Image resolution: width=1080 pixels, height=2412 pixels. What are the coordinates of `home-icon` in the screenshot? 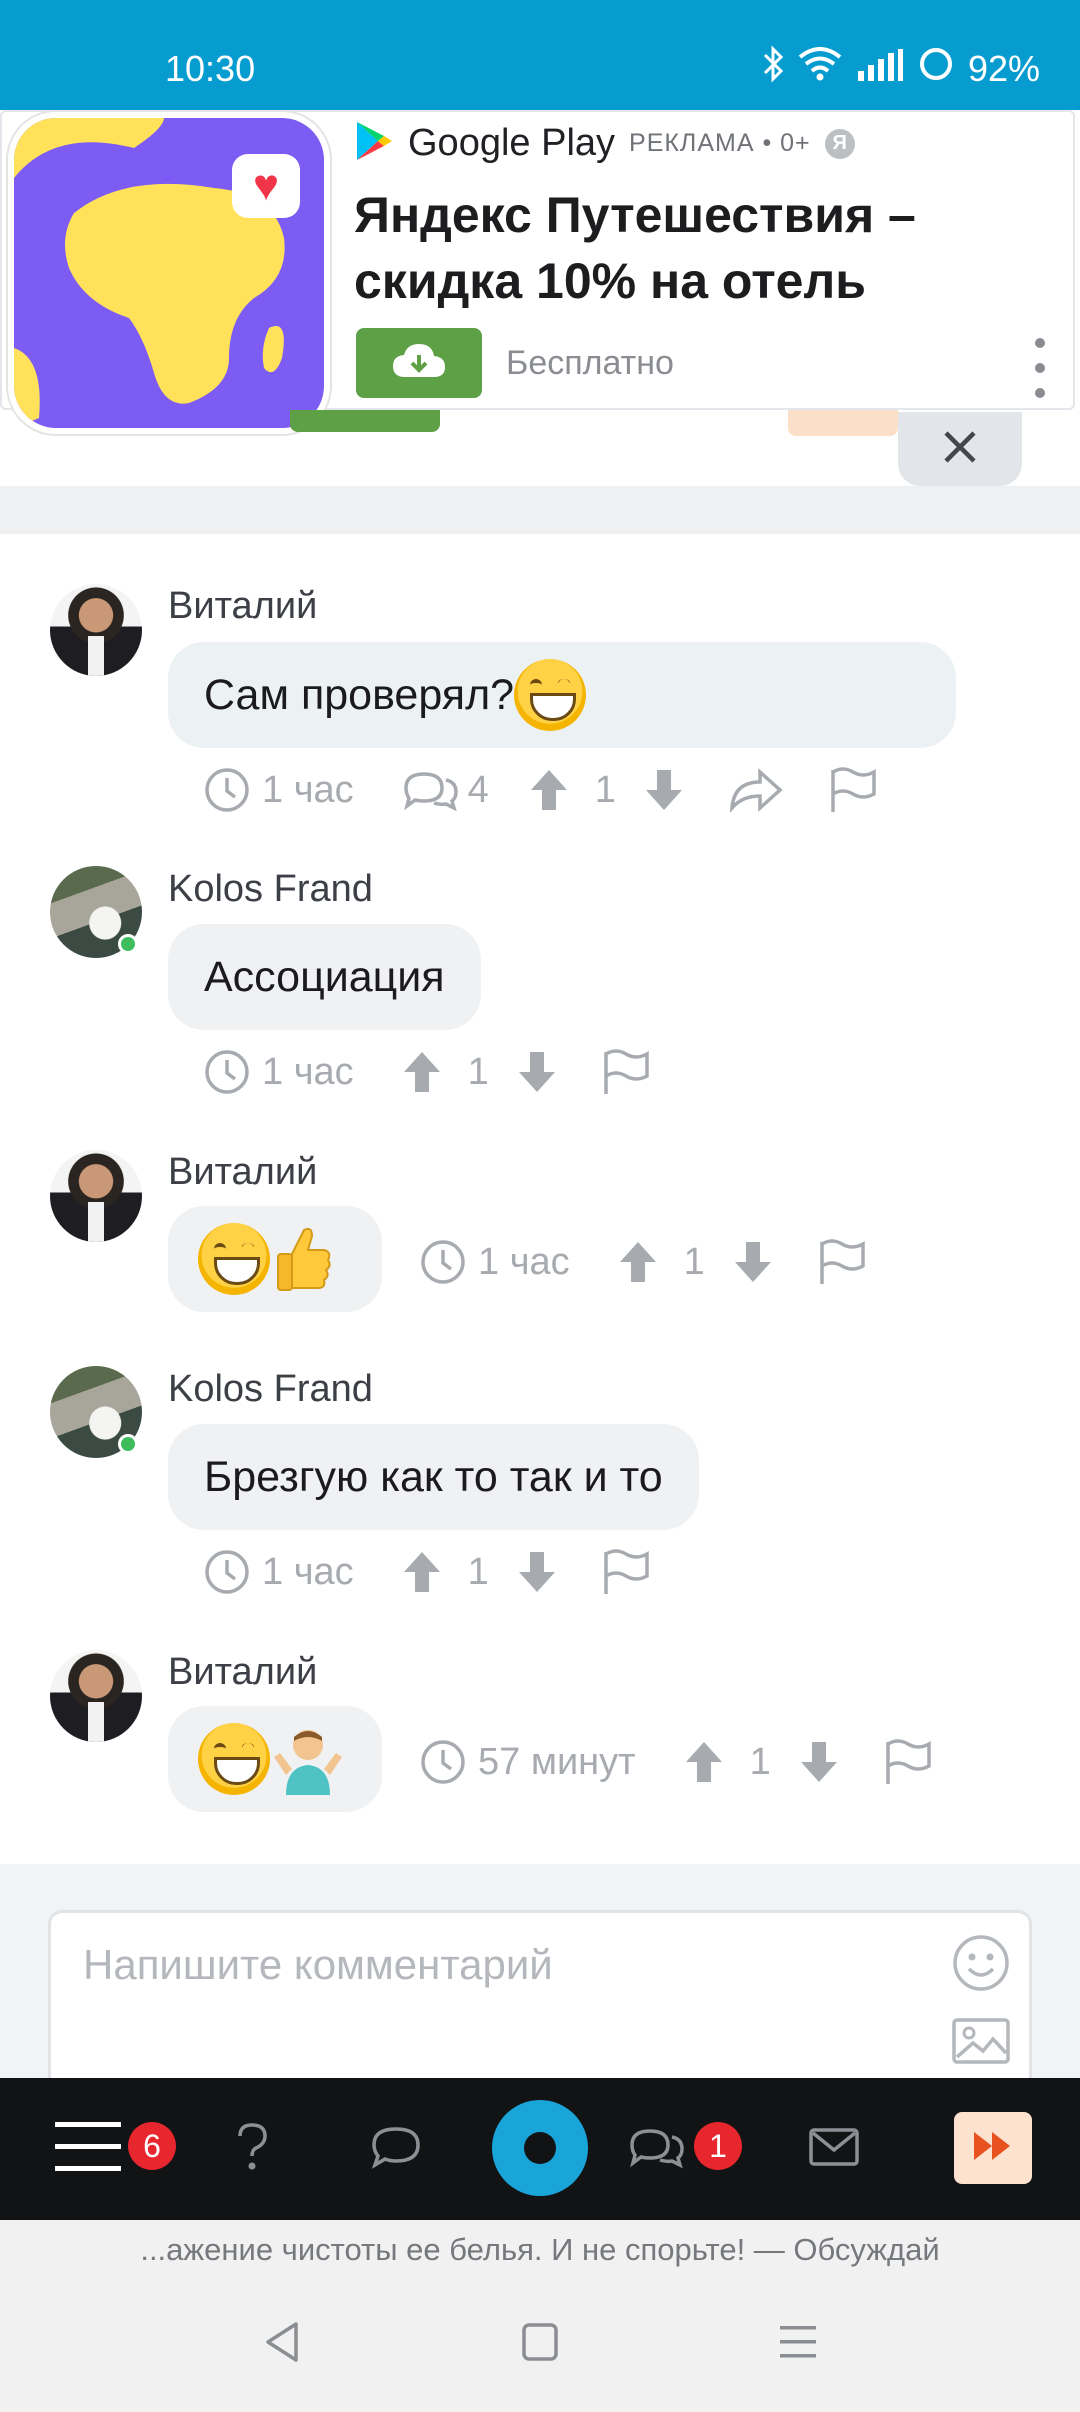 It's located at (540, 2344).